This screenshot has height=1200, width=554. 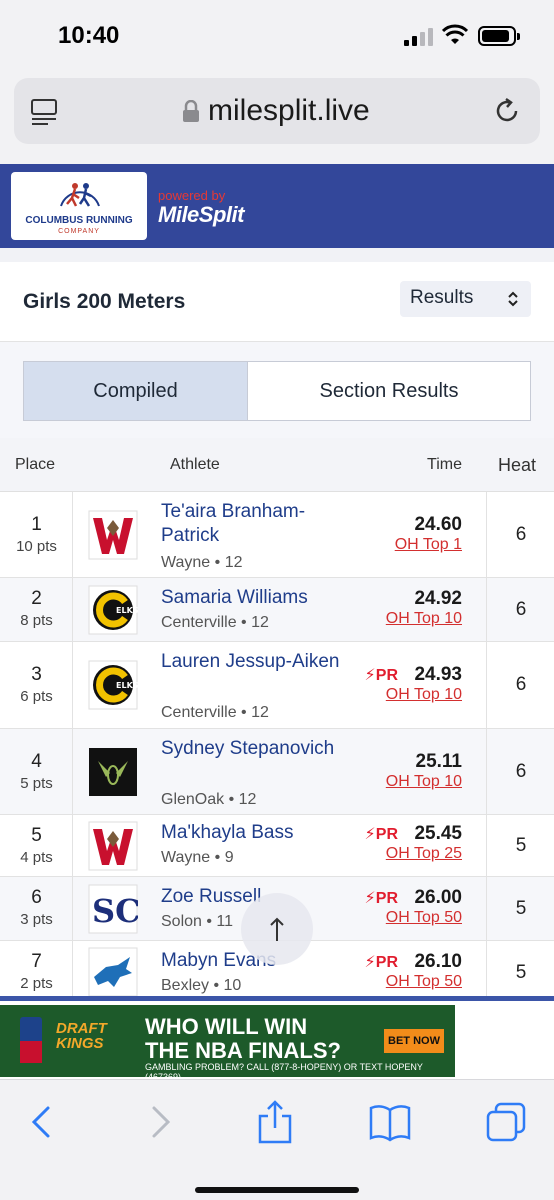 What do you see at coordinates (277, 1190) in the screenshot?
I see `home-indicator` at bounding box center [277, 1190].